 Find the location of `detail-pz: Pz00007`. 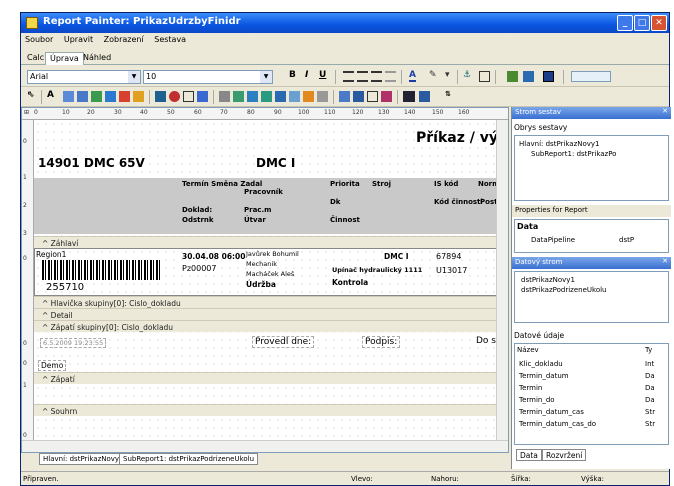

detail-pz: Pz00007 is located at coordinates (199, 268).